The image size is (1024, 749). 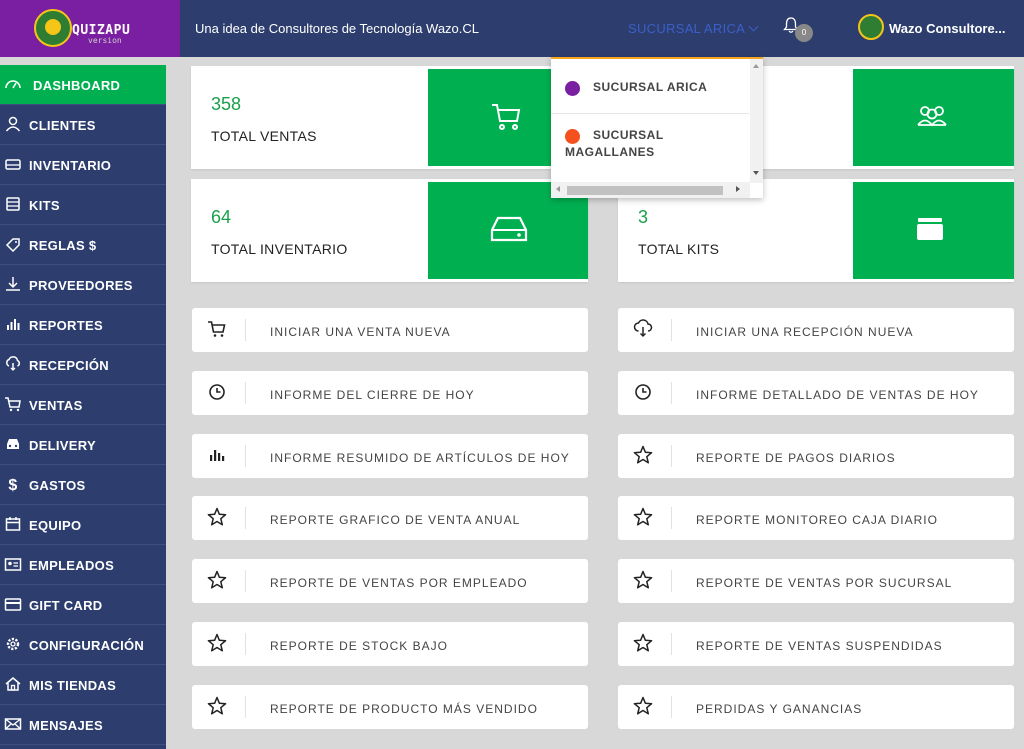 What do you see at coordinates (83, 85) in the screenshot?
I see `sidebar-item-dashboard: DASHBOARD` at bounding box center [83, 85].